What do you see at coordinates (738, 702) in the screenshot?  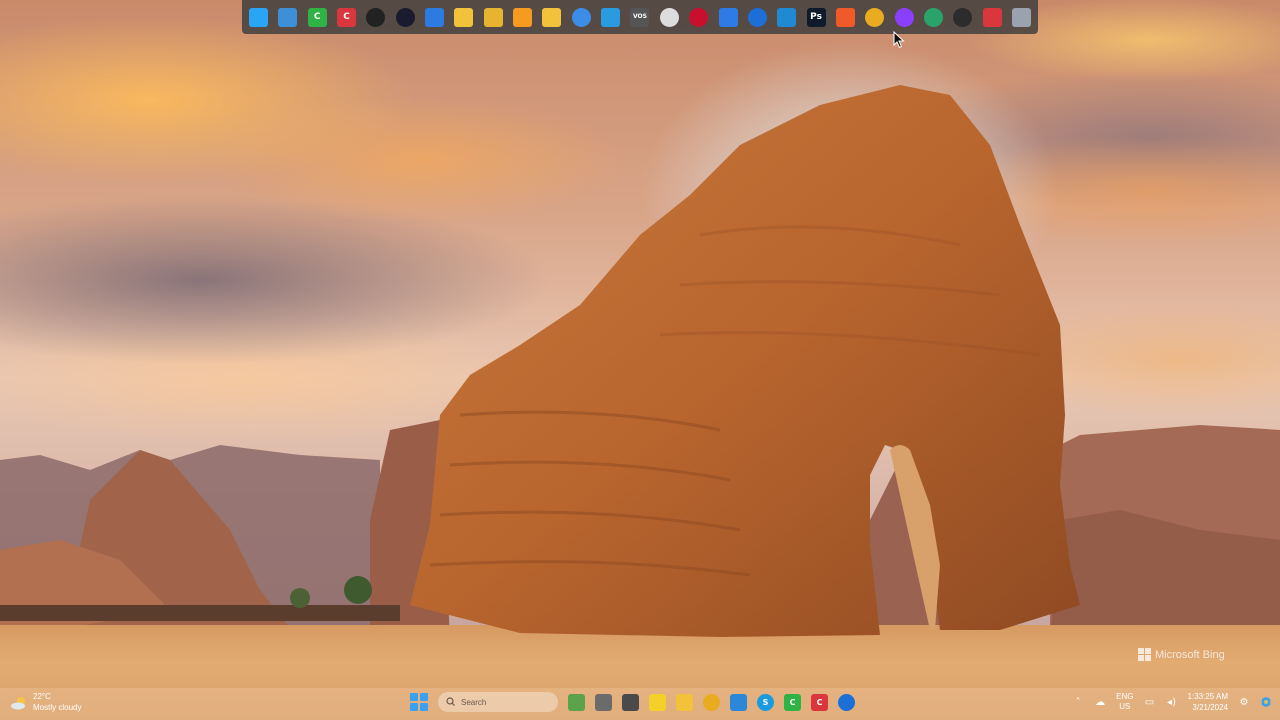 I see `notepad-icon` at bounding box center [738, 702].